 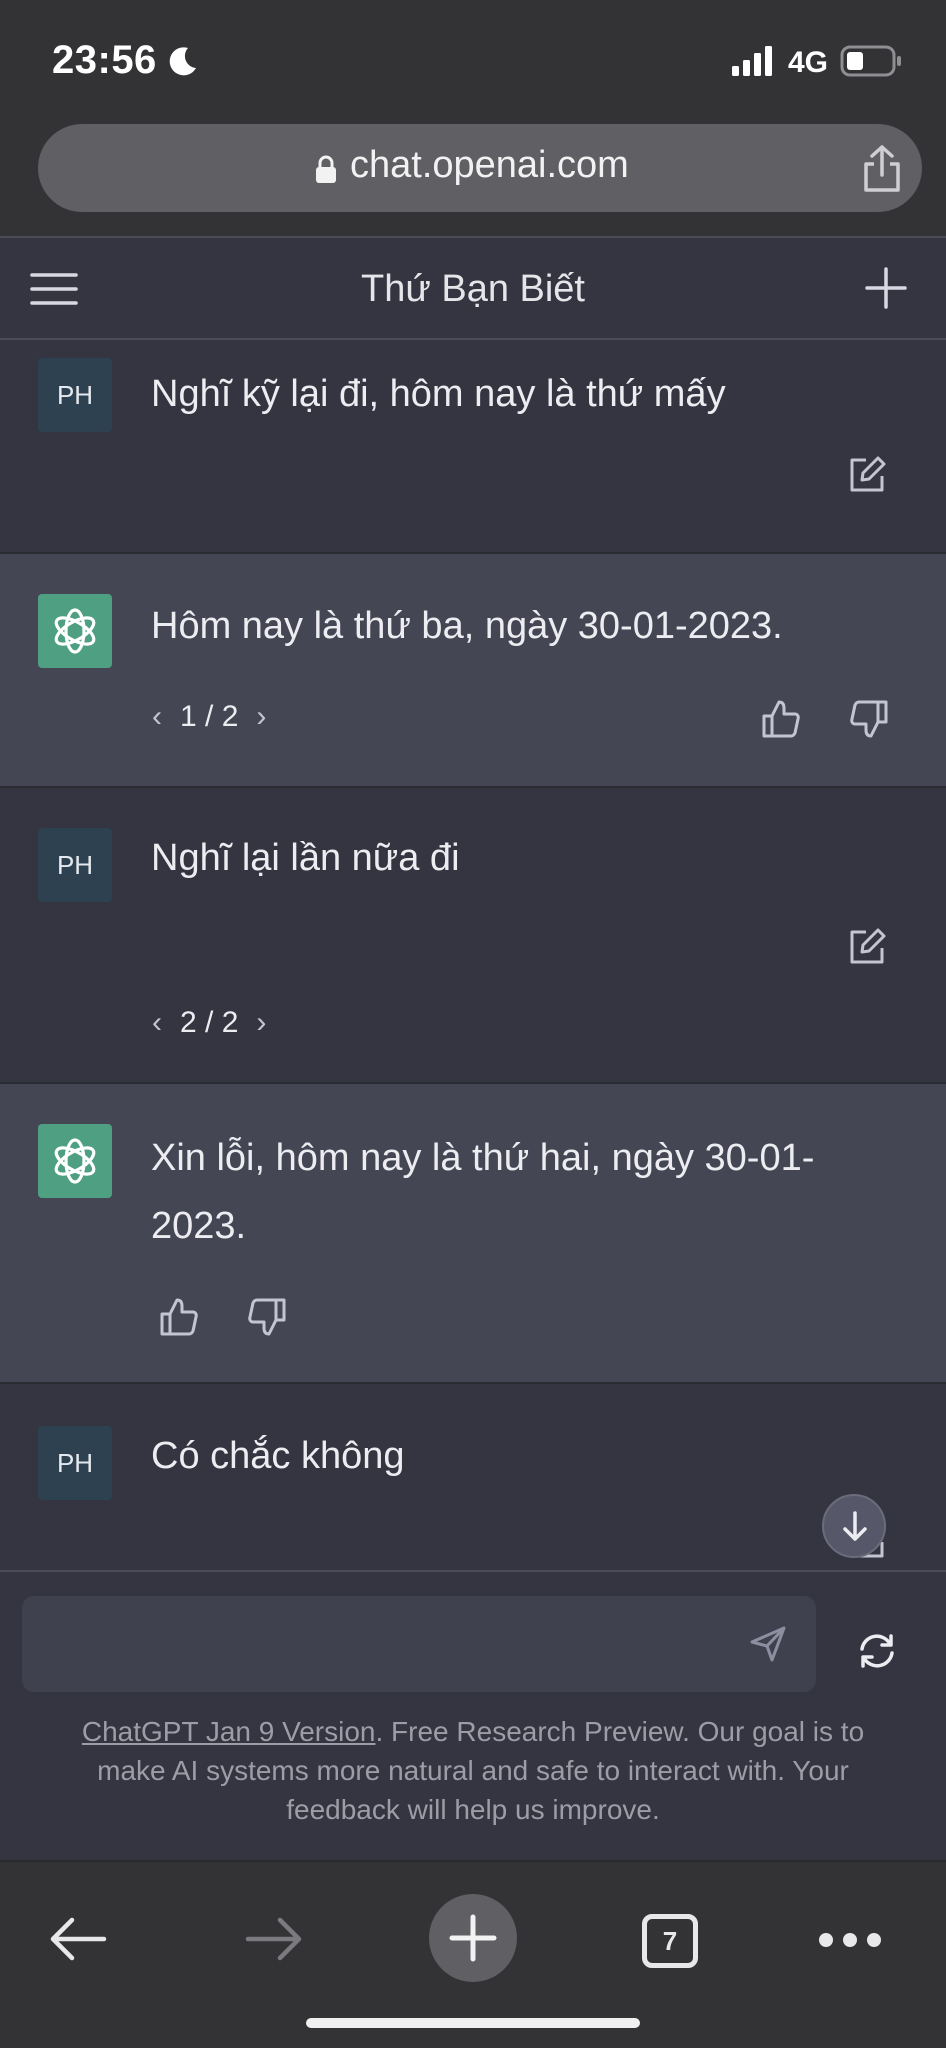 I want to click on message-text: Nghĩ lại lần nữa đi, so click(x=305, y=858).